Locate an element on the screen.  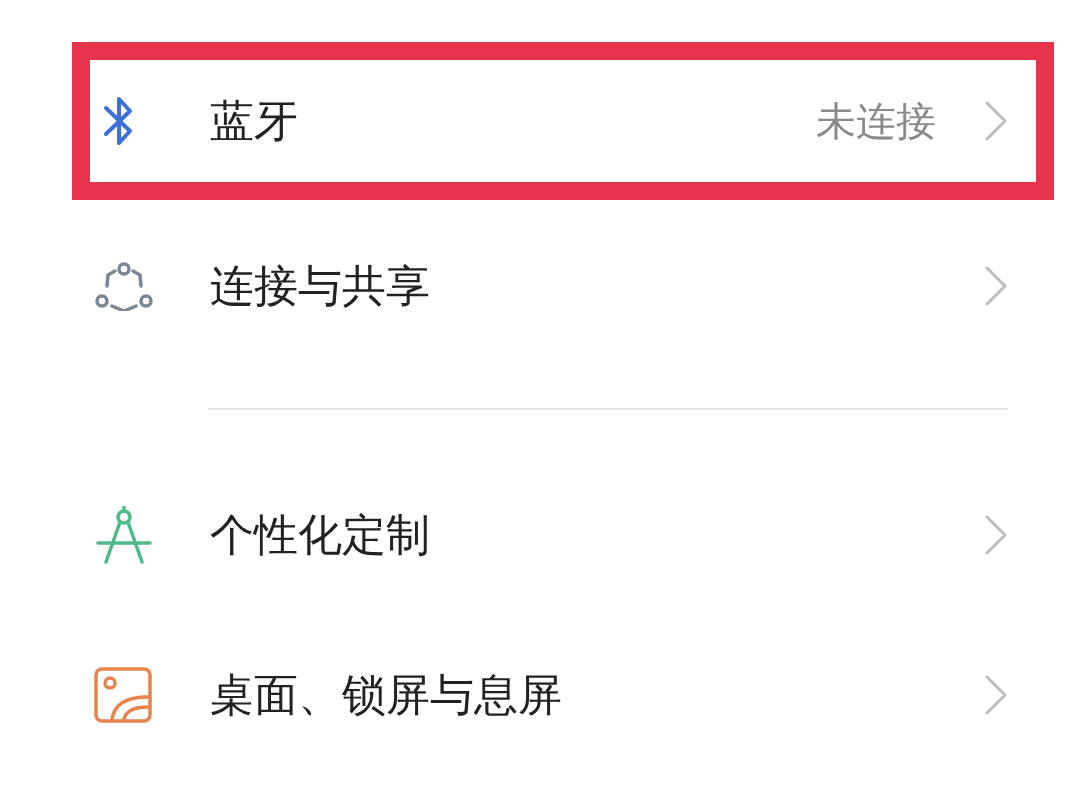
row-label: 桌面、锁屏与息屏 is located at coordinates (386, 695).